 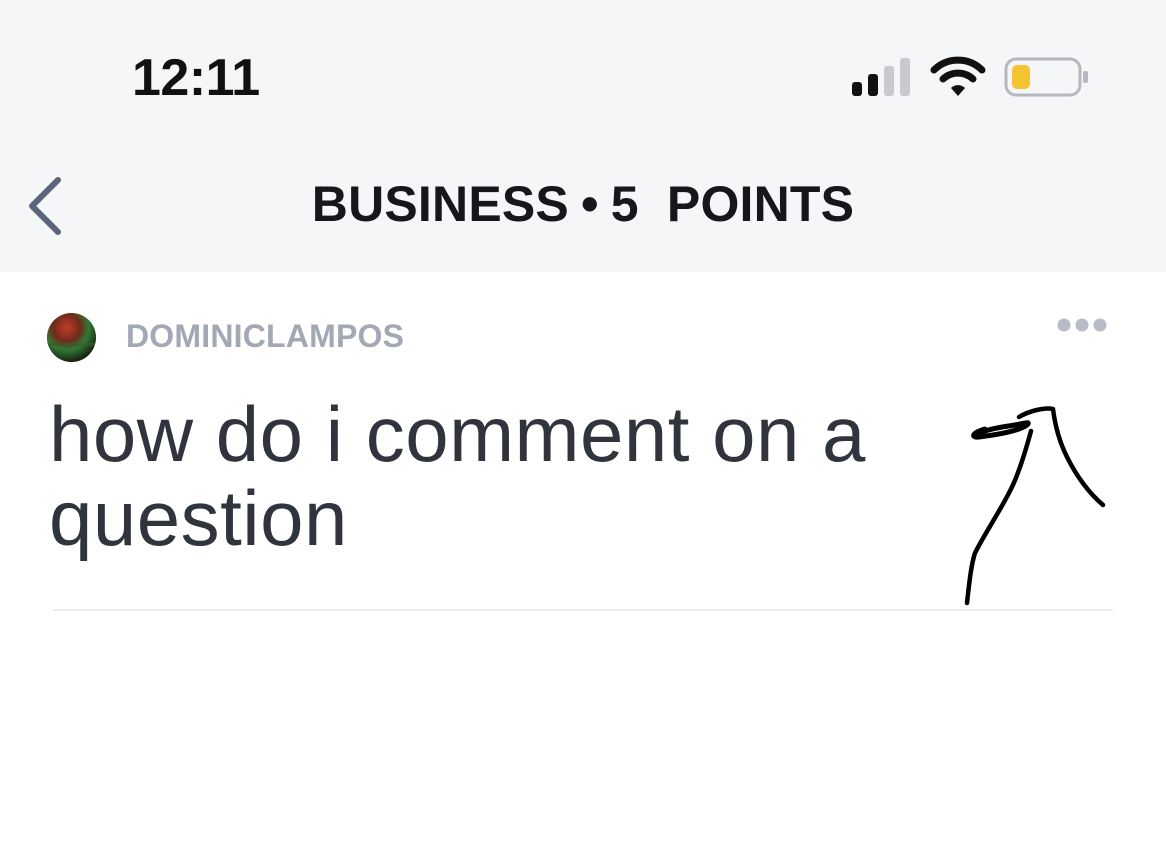 What do you see at coordinates (1035, 506) in the screenshot?
I see `handwritten-arrow-annotation` at bounding box center [1035, 506].